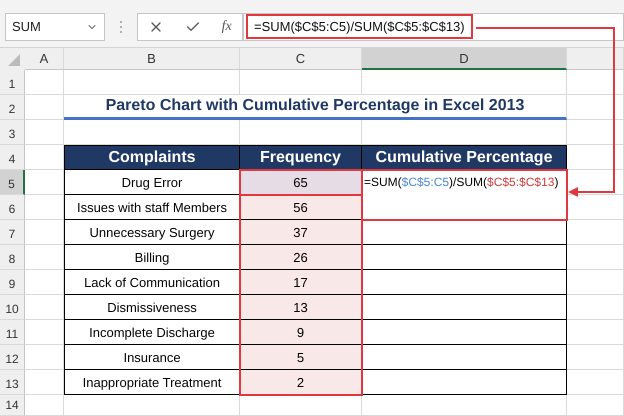 Image resolution: width=624 pixels, height=416 pixels. I want to click on table-cell: Billing, so click(152, 257).